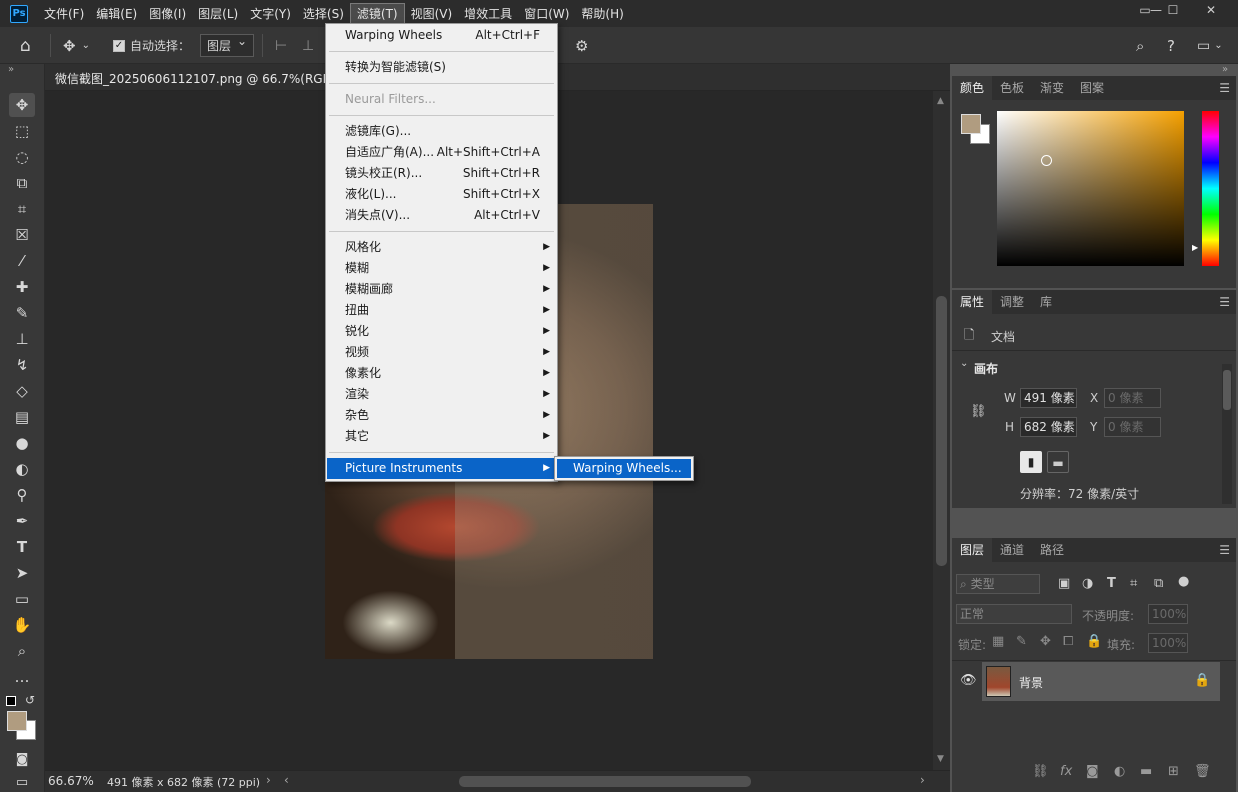  What do you see at coordinates (1173, 771) in the screenshot?
I see `new-layer-icon: ⊞` at bounding box center [1173, 771].